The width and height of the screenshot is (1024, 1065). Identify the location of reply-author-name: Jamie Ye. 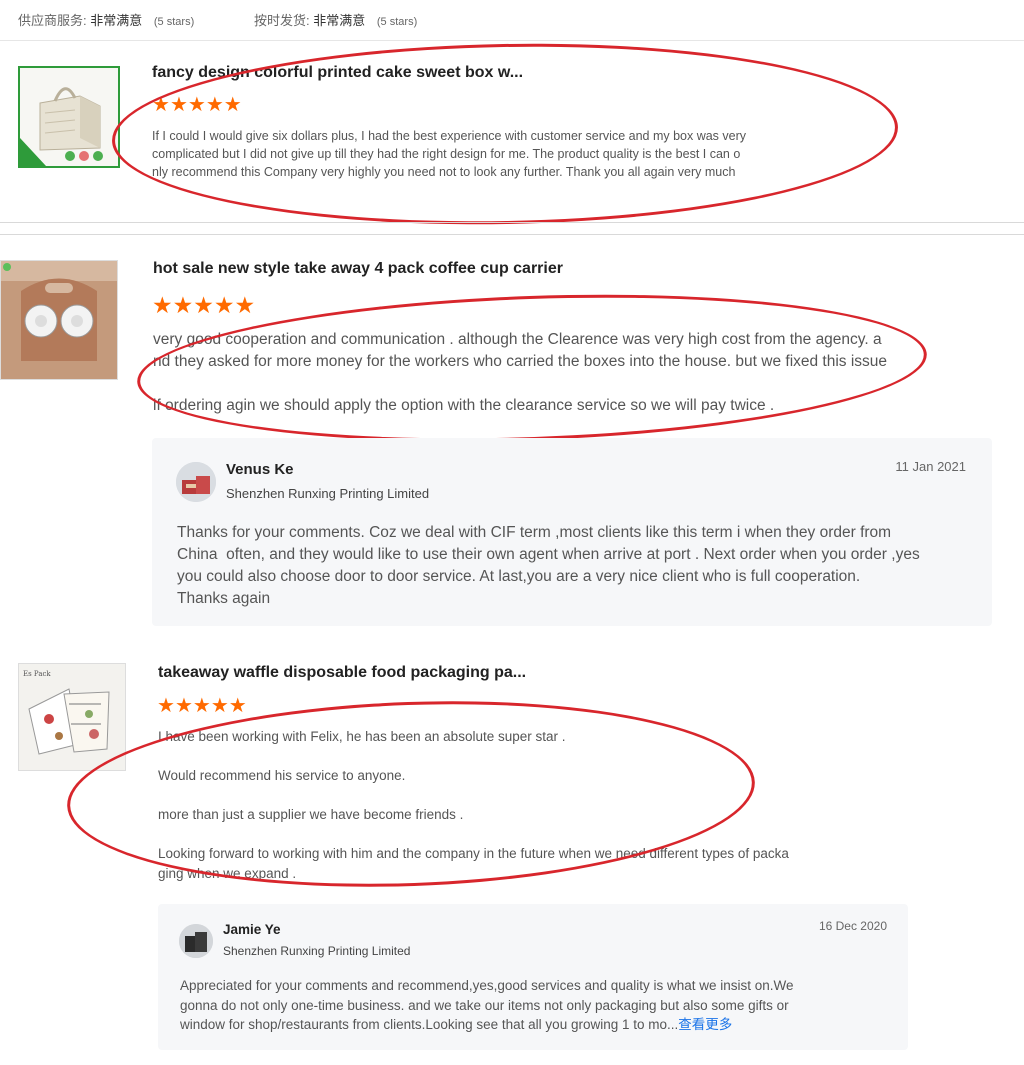
(252, 929).